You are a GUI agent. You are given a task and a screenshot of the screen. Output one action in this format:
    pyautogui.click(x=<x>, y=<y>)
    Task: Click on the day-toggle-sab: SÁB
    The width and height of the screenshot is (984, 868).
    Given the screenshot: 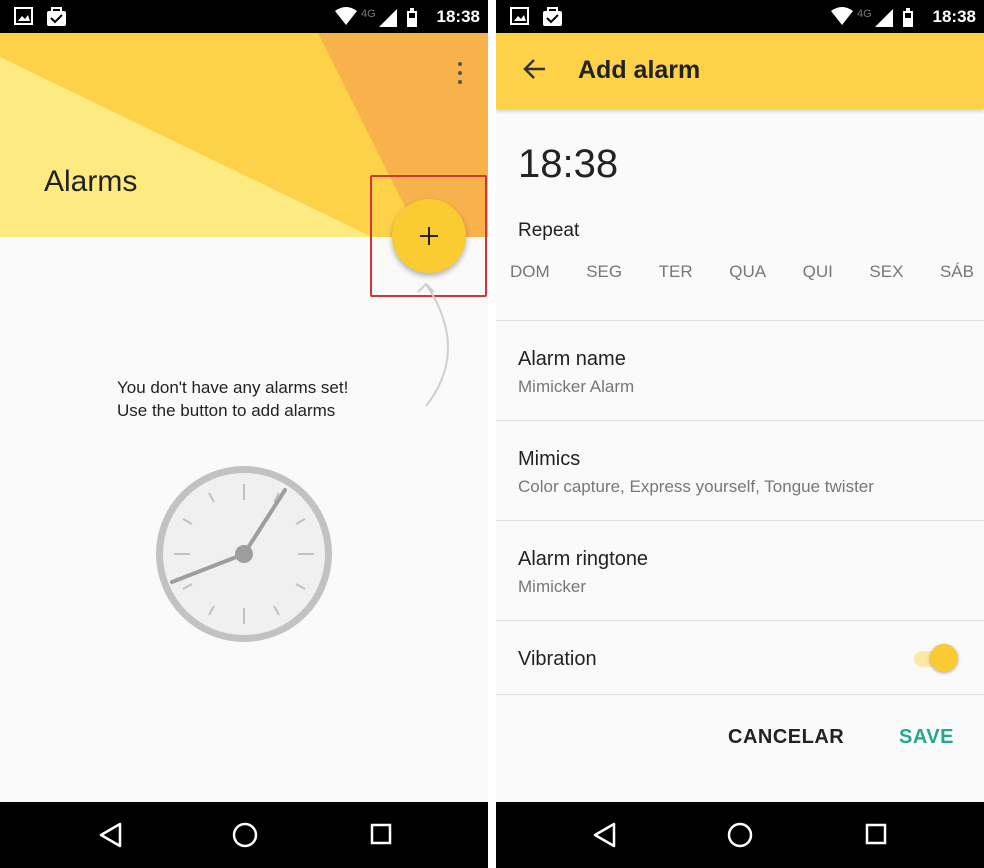 What is the action you would take?
    pyautogui.click(x=957, y=272)
    